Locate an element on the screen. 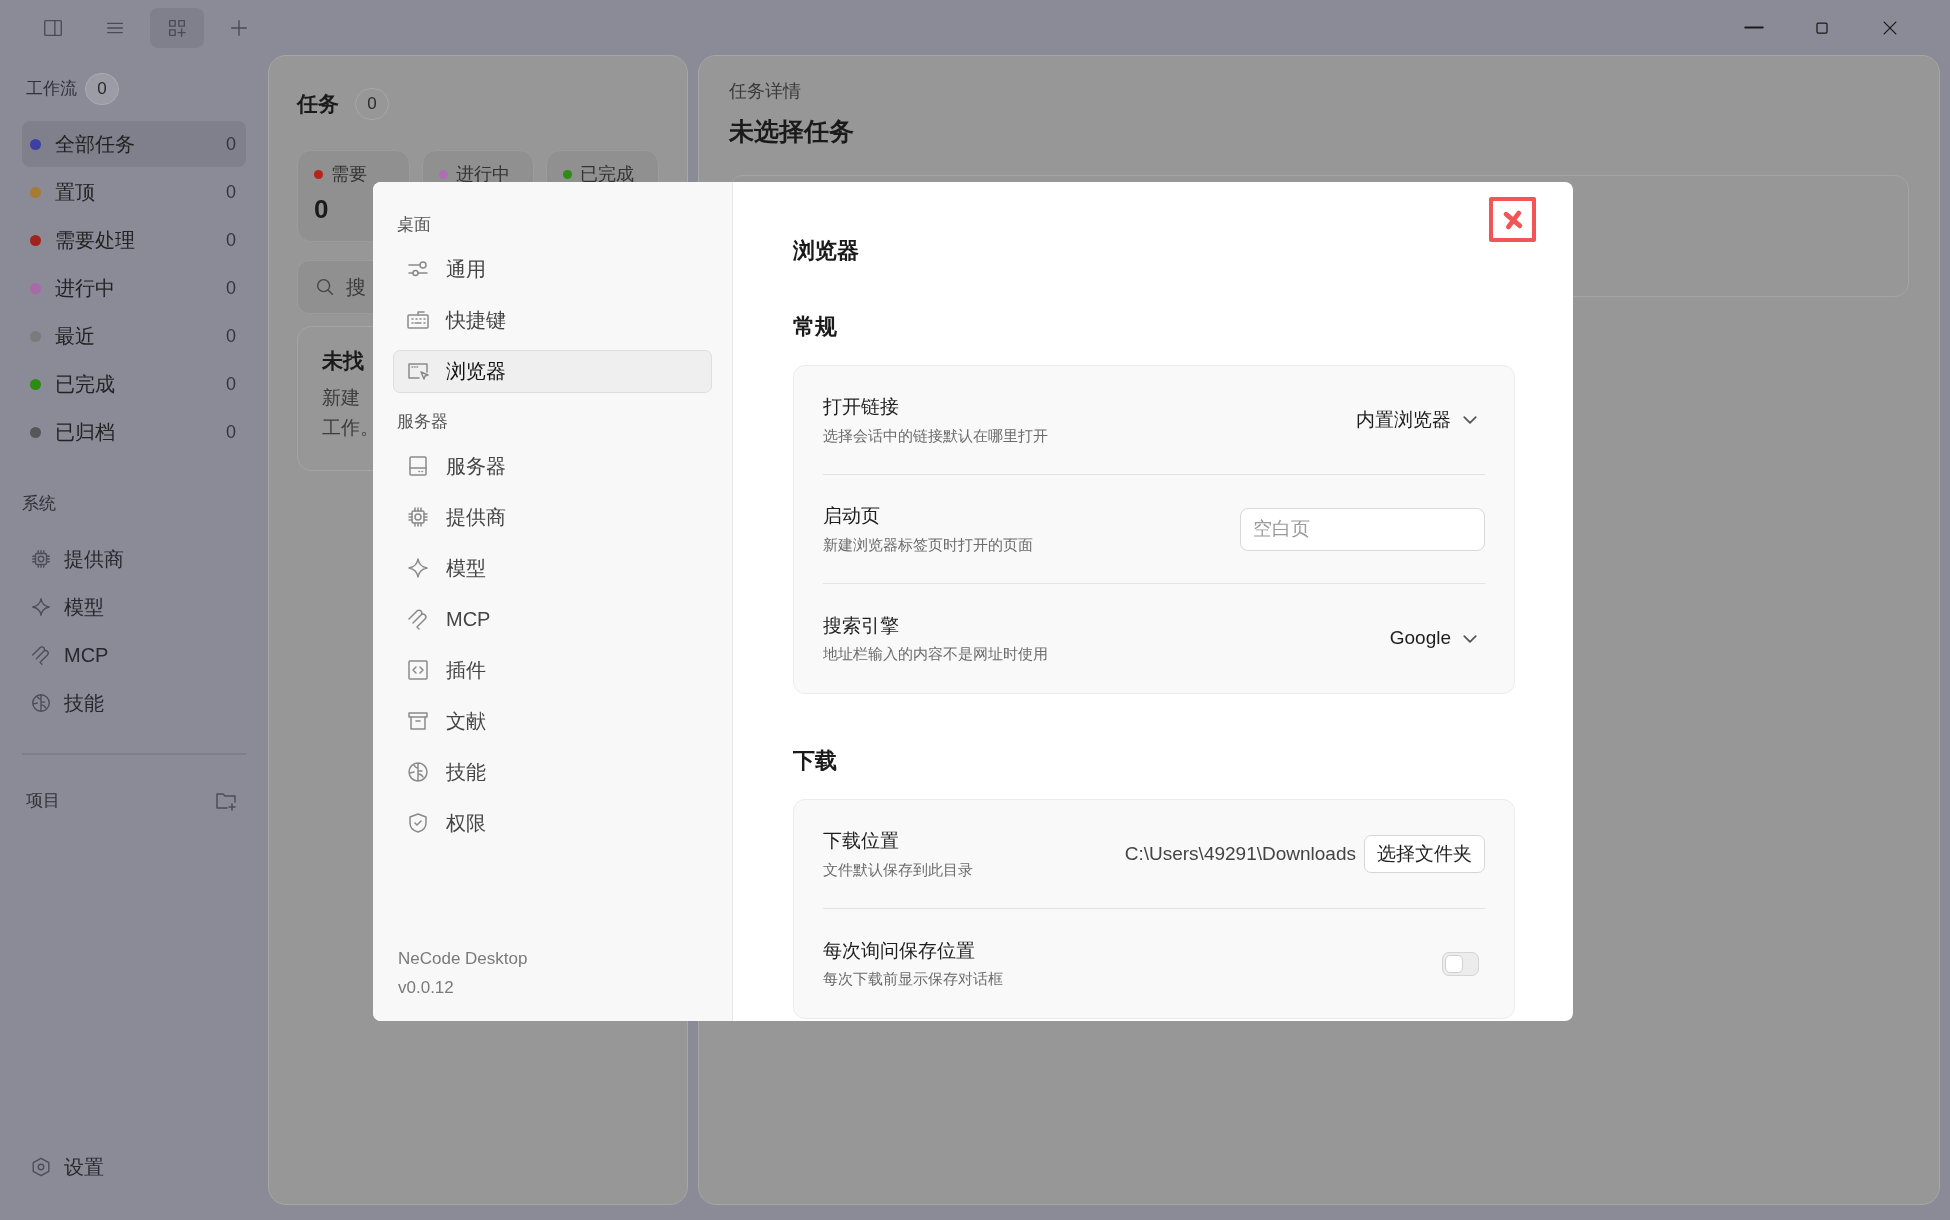 Image resolution: width=1950 pixels, height=1220 pixels. setting-label: 打开链接 is located at coordinates (861, 407).